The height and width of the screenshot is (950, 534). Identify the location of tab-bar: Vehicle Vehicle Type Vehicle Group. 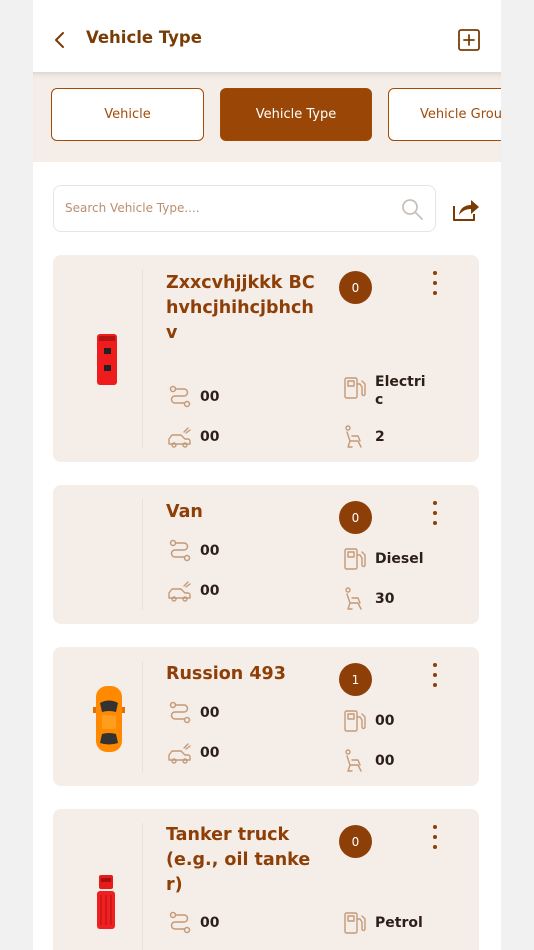
(267, 117).